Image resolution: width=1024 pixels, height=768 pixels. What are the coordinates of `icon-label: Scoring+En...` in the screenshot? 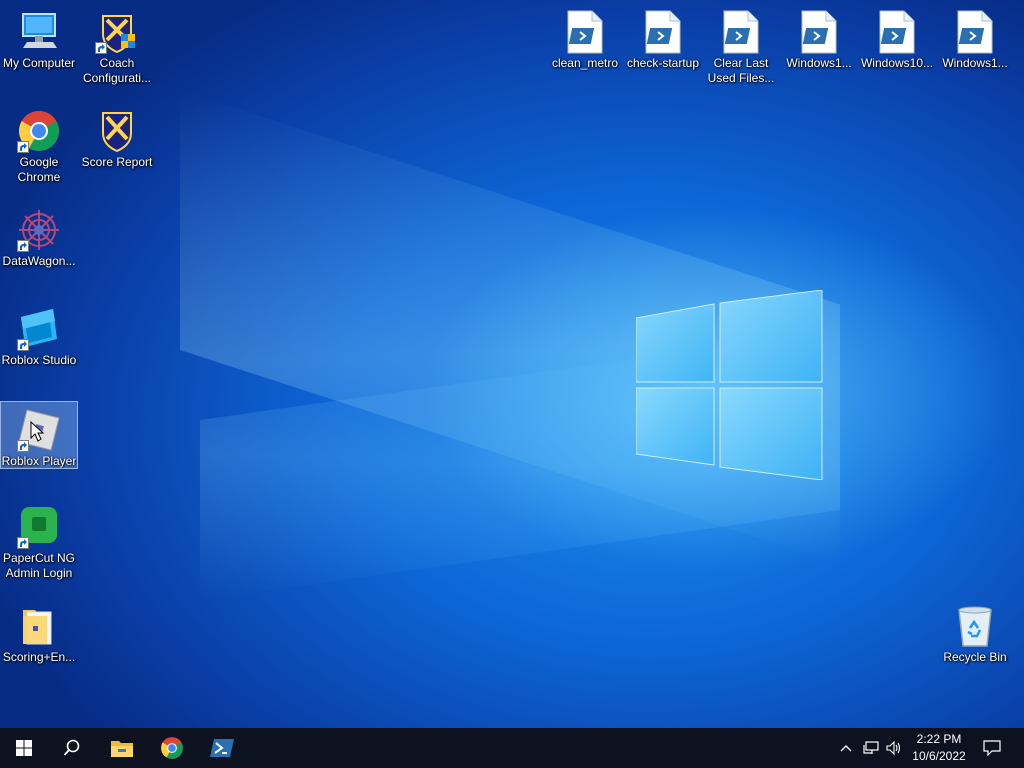 It's located at (39, 657).